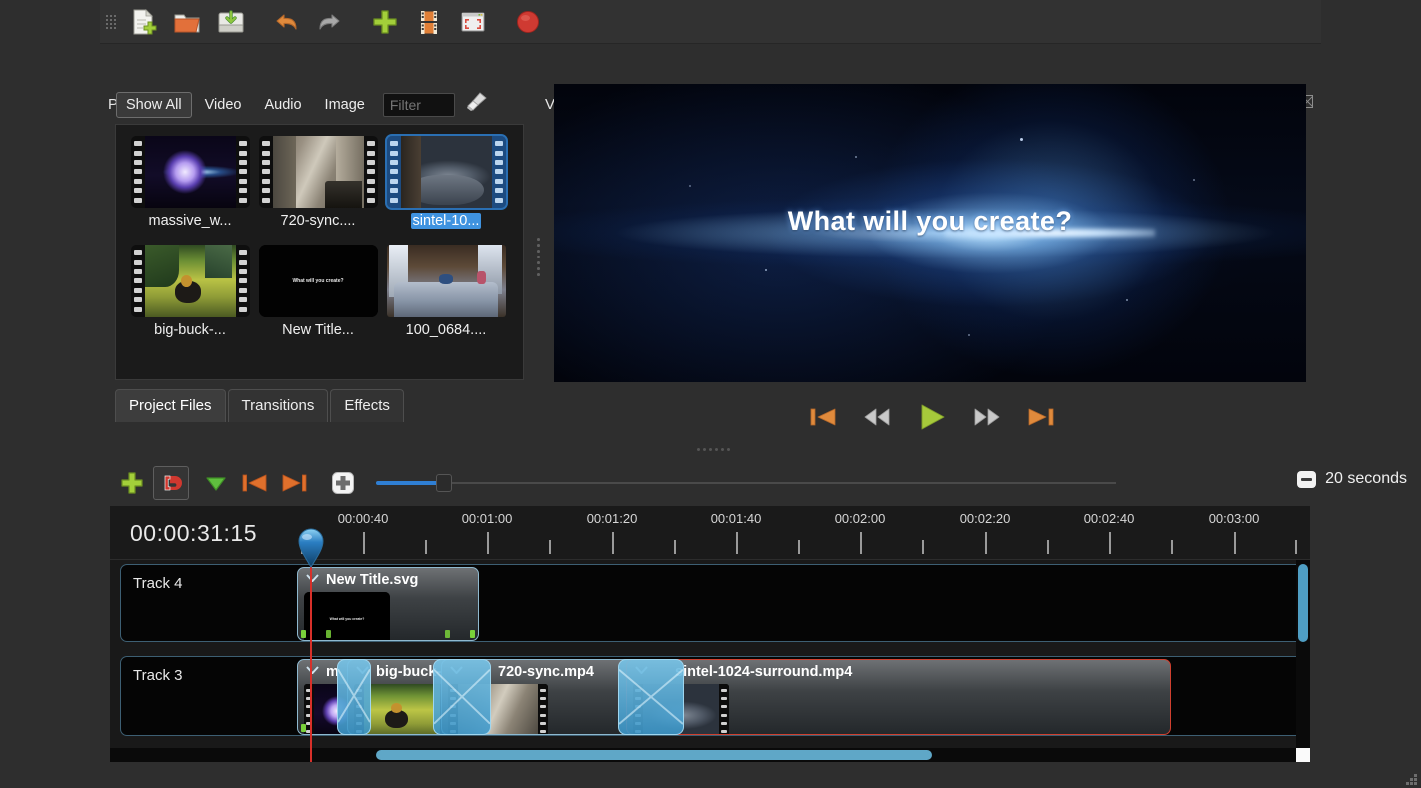 The height and width of the screenshot is (788, 1421). What do you see at coordinates (372, 580) in the screenshot?
I see `clip-label: New Title.svg` at bounding box center [372, 580].